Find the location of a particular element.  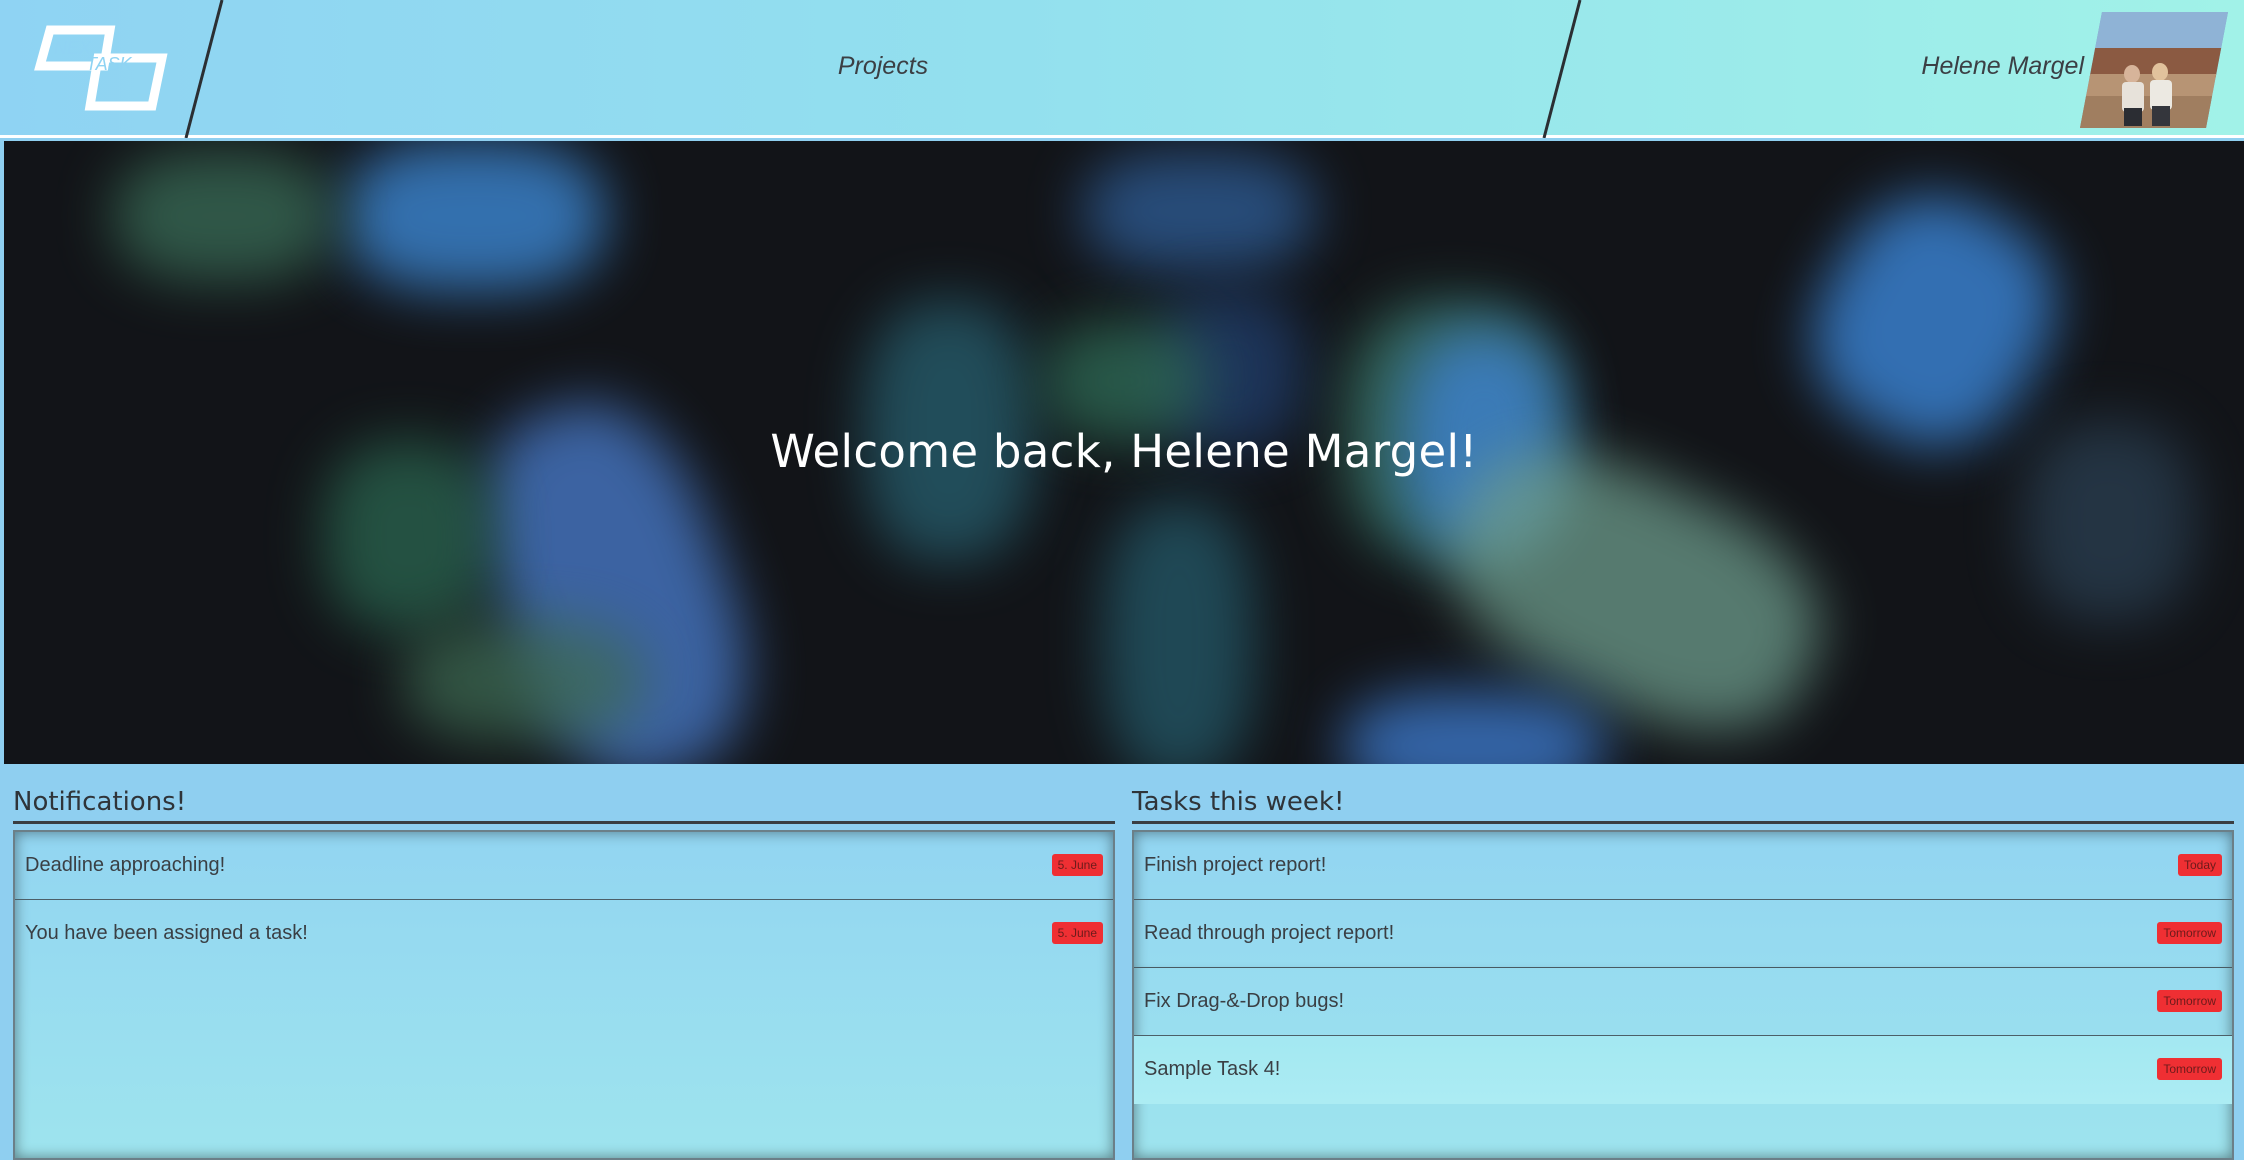

notification-text: You have been assigned a task! is located at coordinates (166, 933).